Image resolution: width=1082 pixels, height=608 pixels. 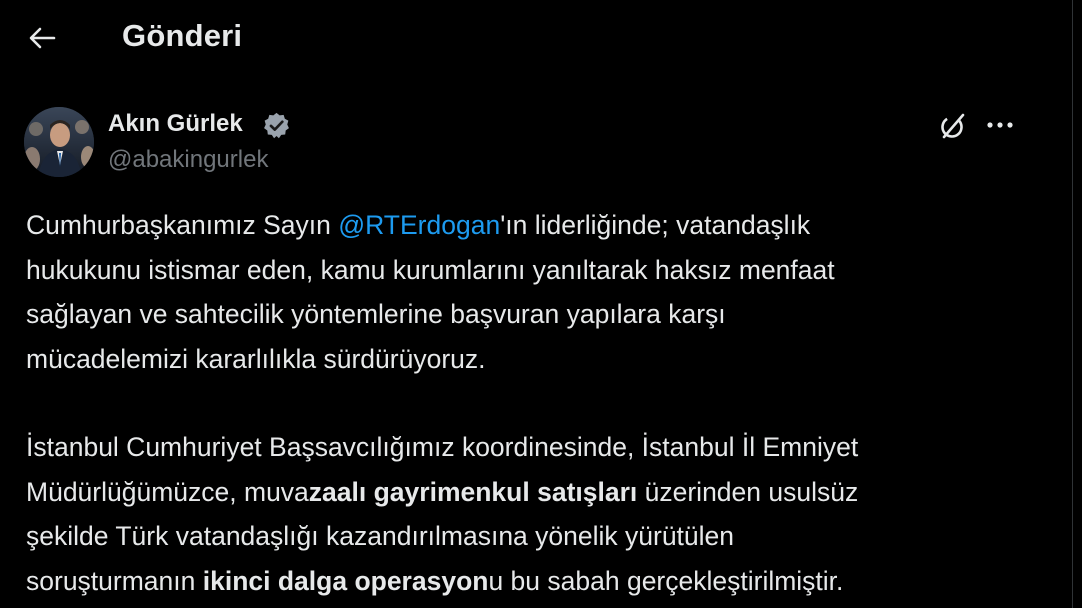 What do you see at coordinates (473, 491) in the screenshot?
I see `bold-text: zaalı gayrimenkul satışları` at bounding box center [473, 491].